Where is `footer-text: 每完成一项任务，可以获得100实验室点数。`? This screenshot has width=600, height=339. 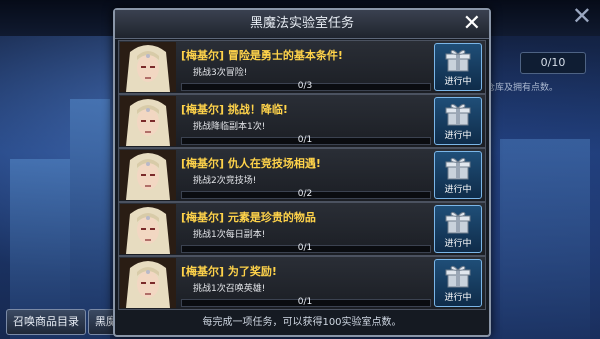
footer-text: 每完成一项任务，可以获得100实验室点数。 is located at coordinates (302, 322).